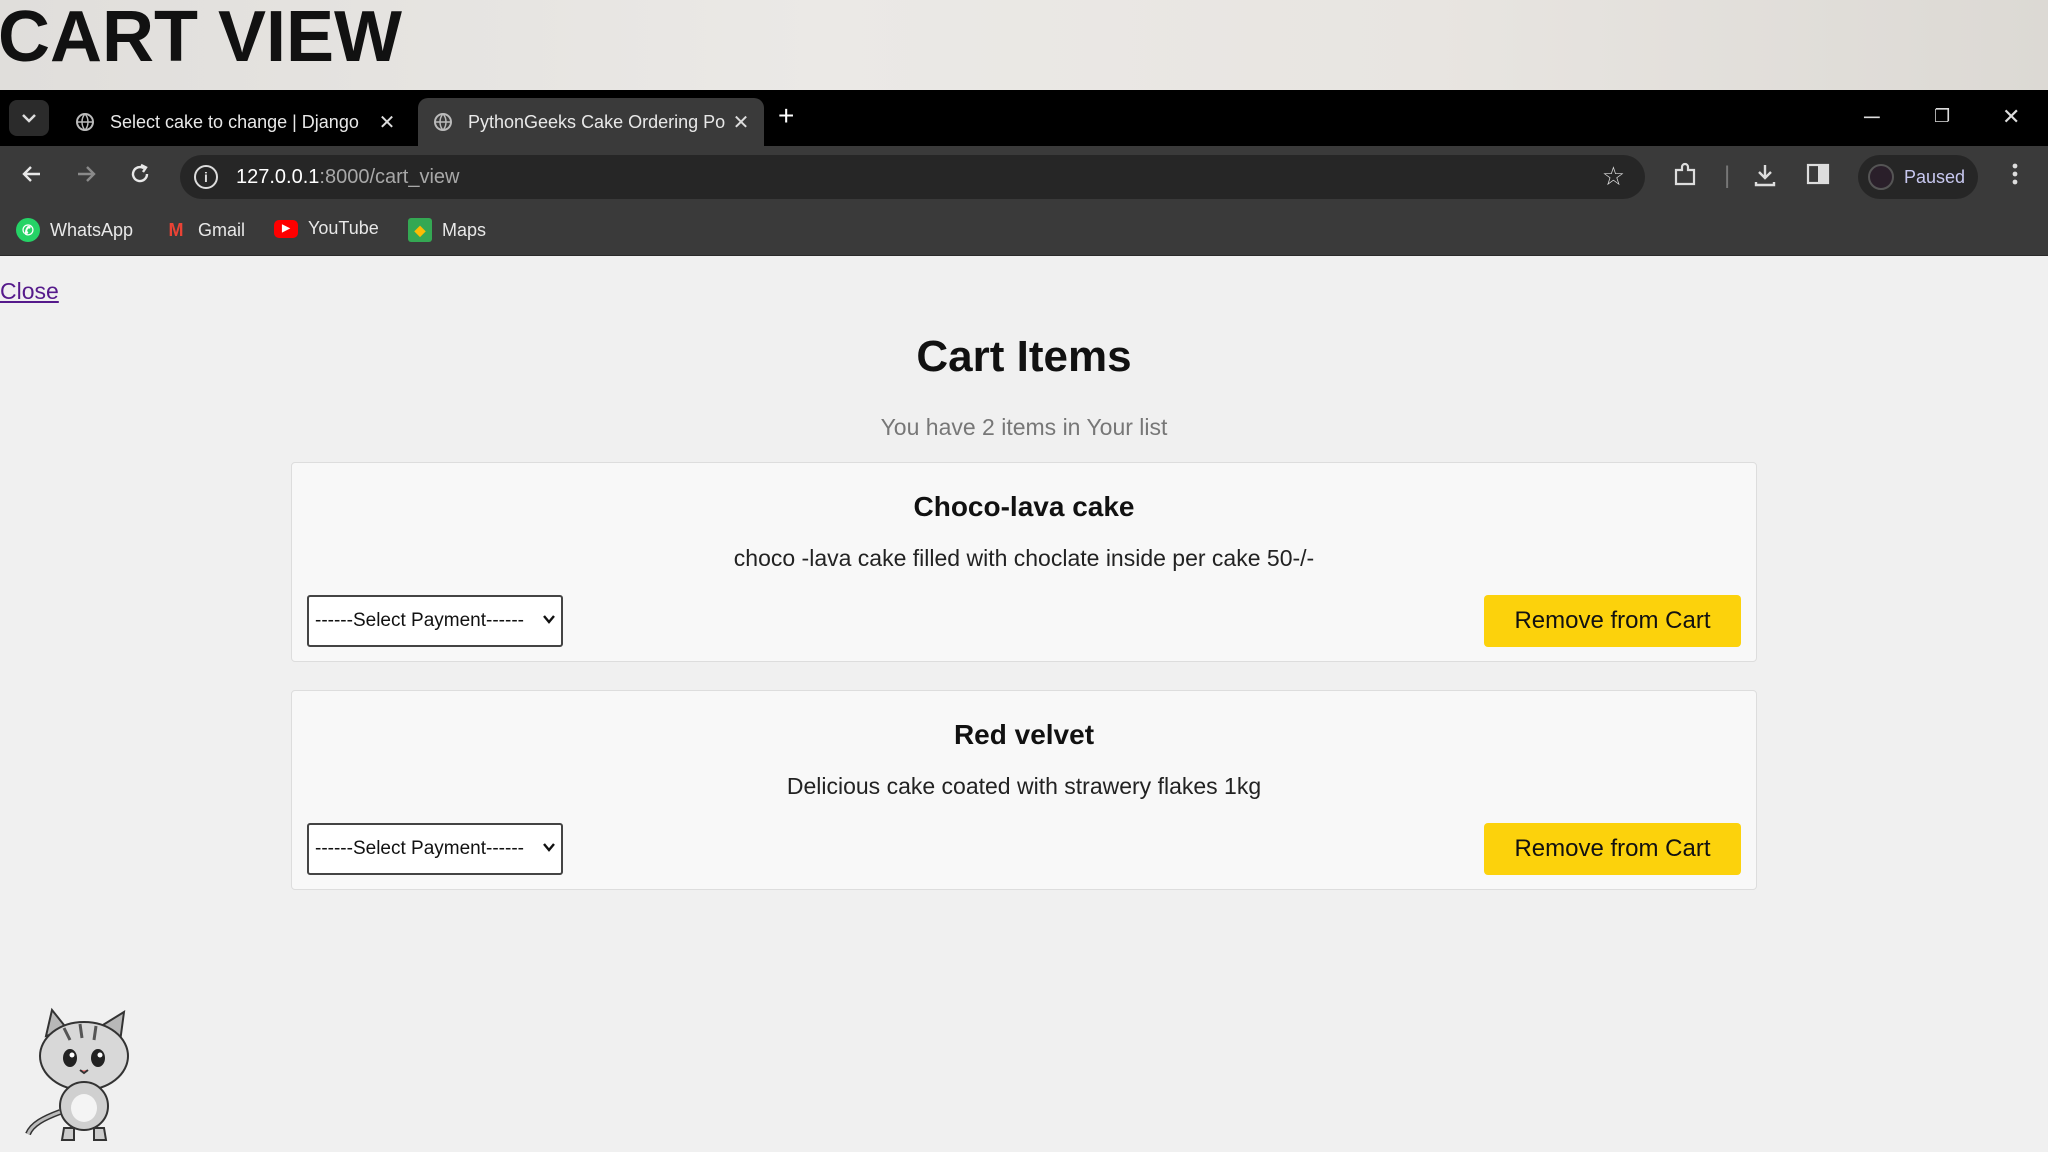 The width and height of the screenshot is (2048, 1152). I want to click on tab-search-button, so click(29, 118).